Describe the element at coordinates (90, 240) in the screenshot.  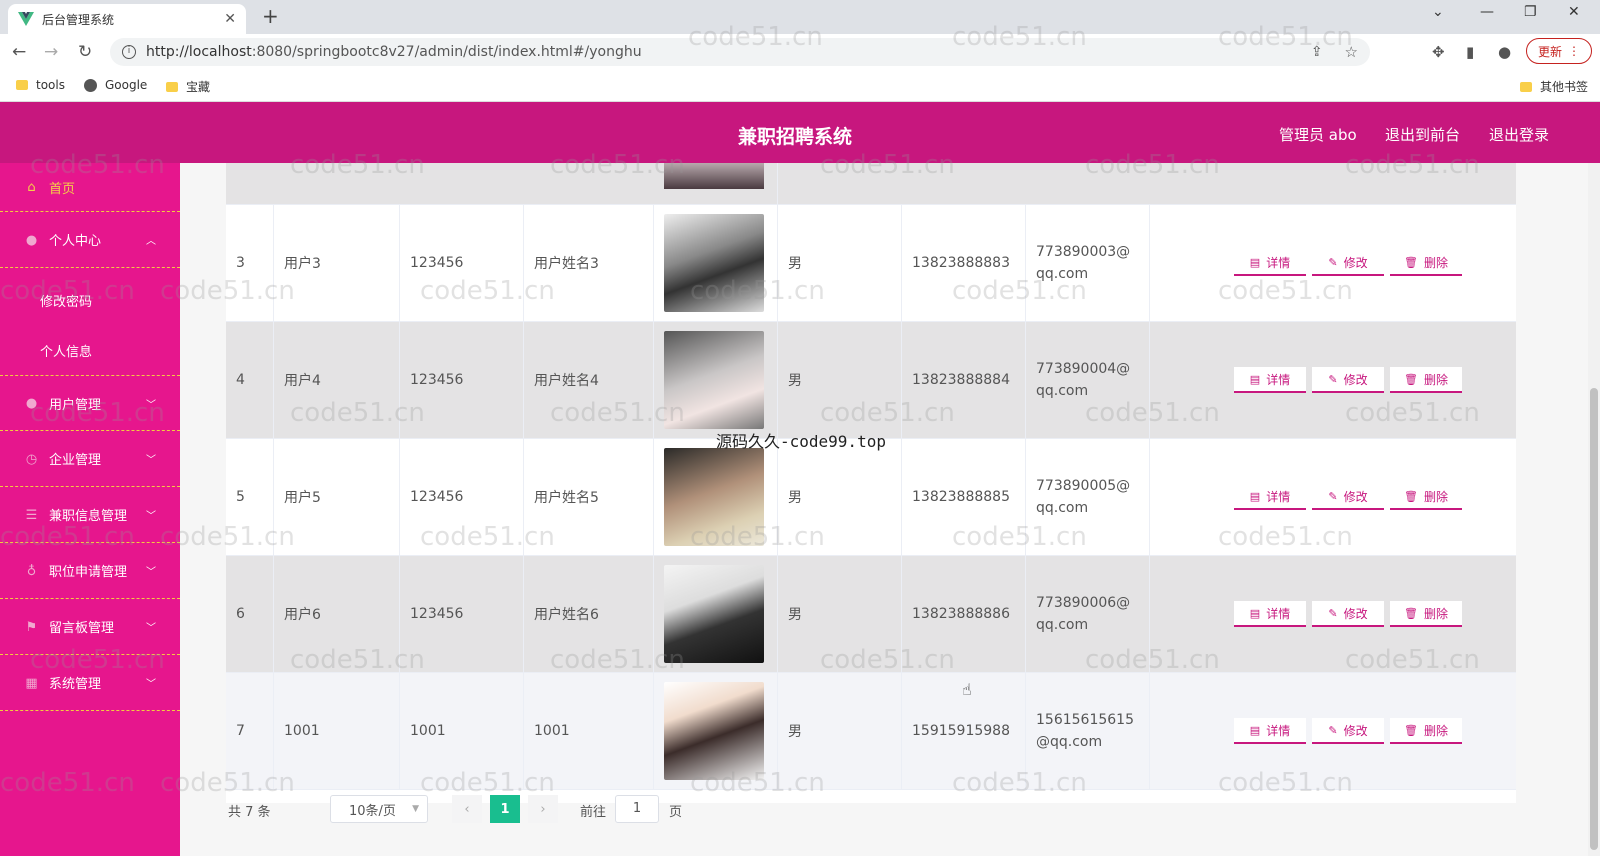
I see `sidebar-item-personal: ● 个人中心 ︿` at that location.